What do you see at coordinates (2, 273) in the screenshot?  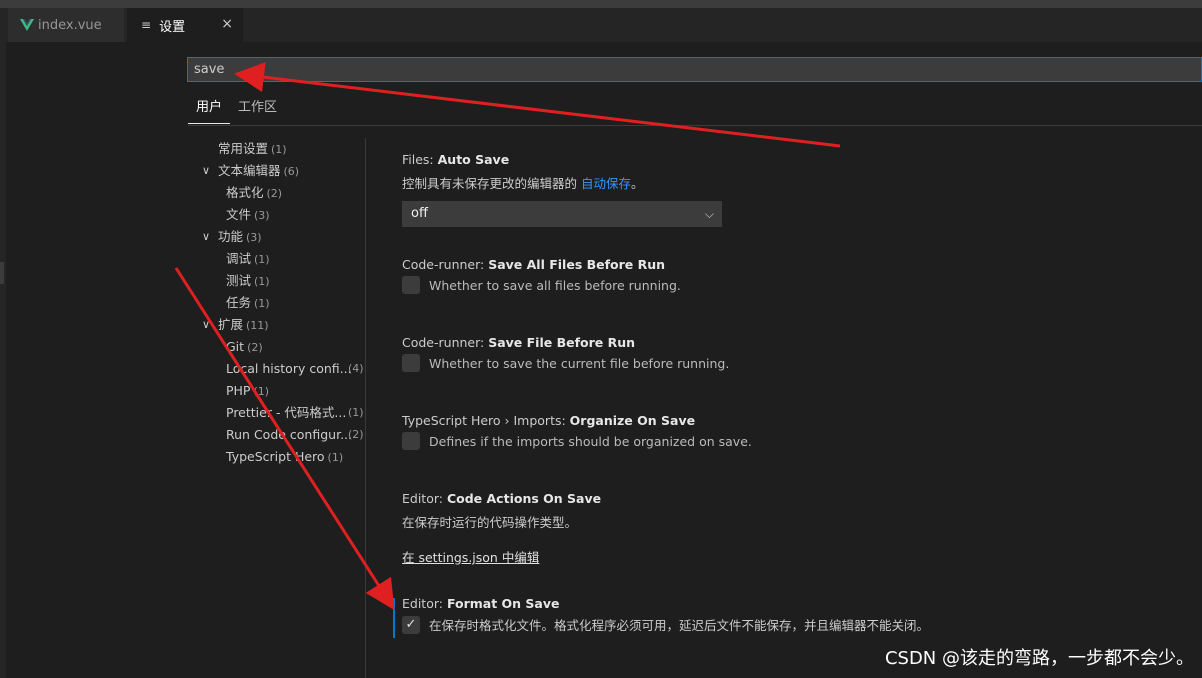 I see `strip-marker` at bounding box center [2, 273].